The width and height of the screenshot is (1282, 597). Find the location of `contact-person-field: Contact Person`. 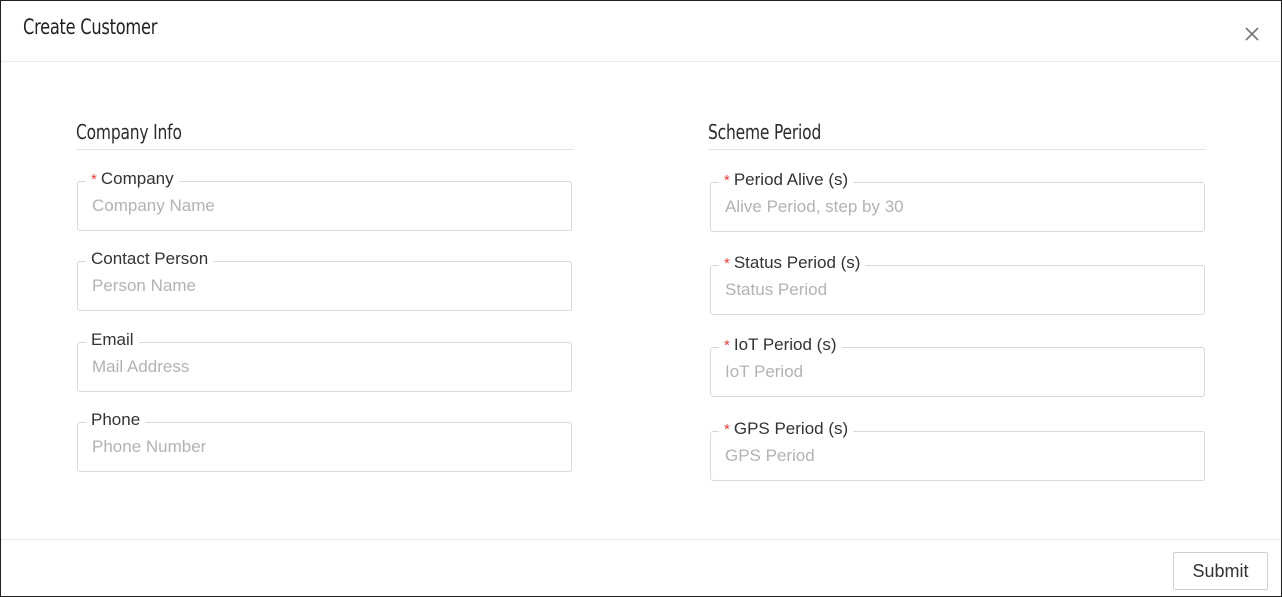

contact-person-field: Contact Person is located at coordinates (324, 279).